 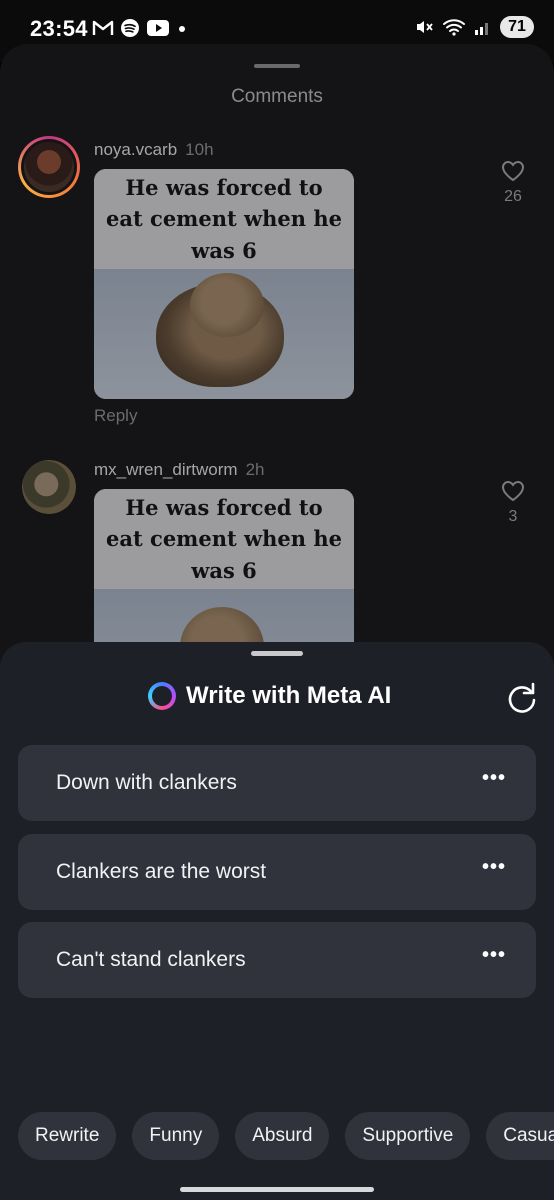 I want to click on chip-absurd: Absurd, so click(x=282, y=1136).